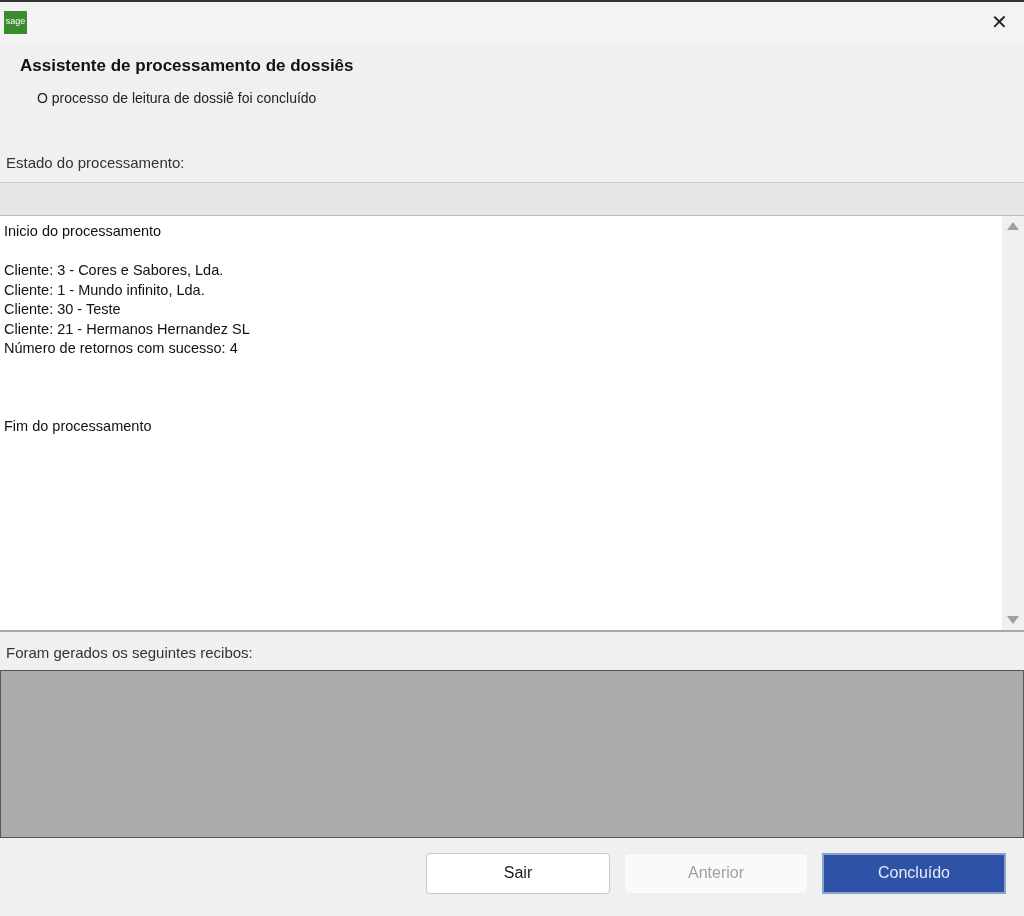 Image resolution: width=1024 pixels, height=916 pixels. I want to click on section-label: Foram gerados os seguintes recibos:, so click(129, 652).